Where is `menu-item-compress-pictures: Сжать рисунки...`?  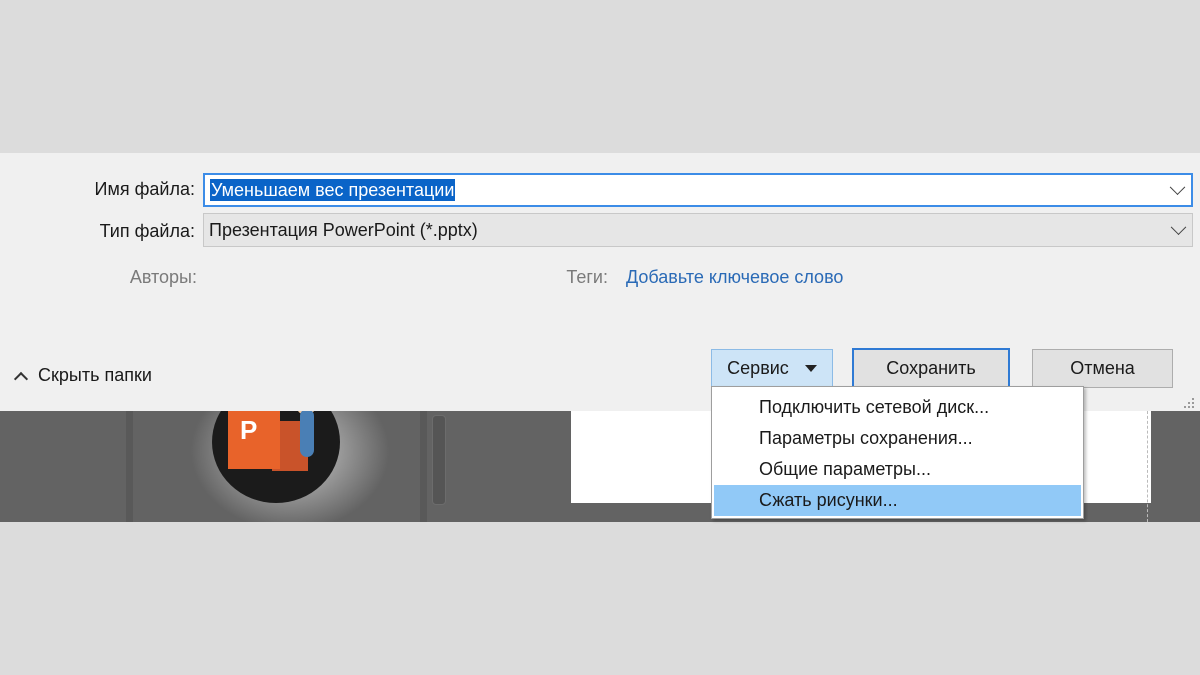
menu-item-compress-pictures: Сжать рисунки... is located at coordinates (897, 500).